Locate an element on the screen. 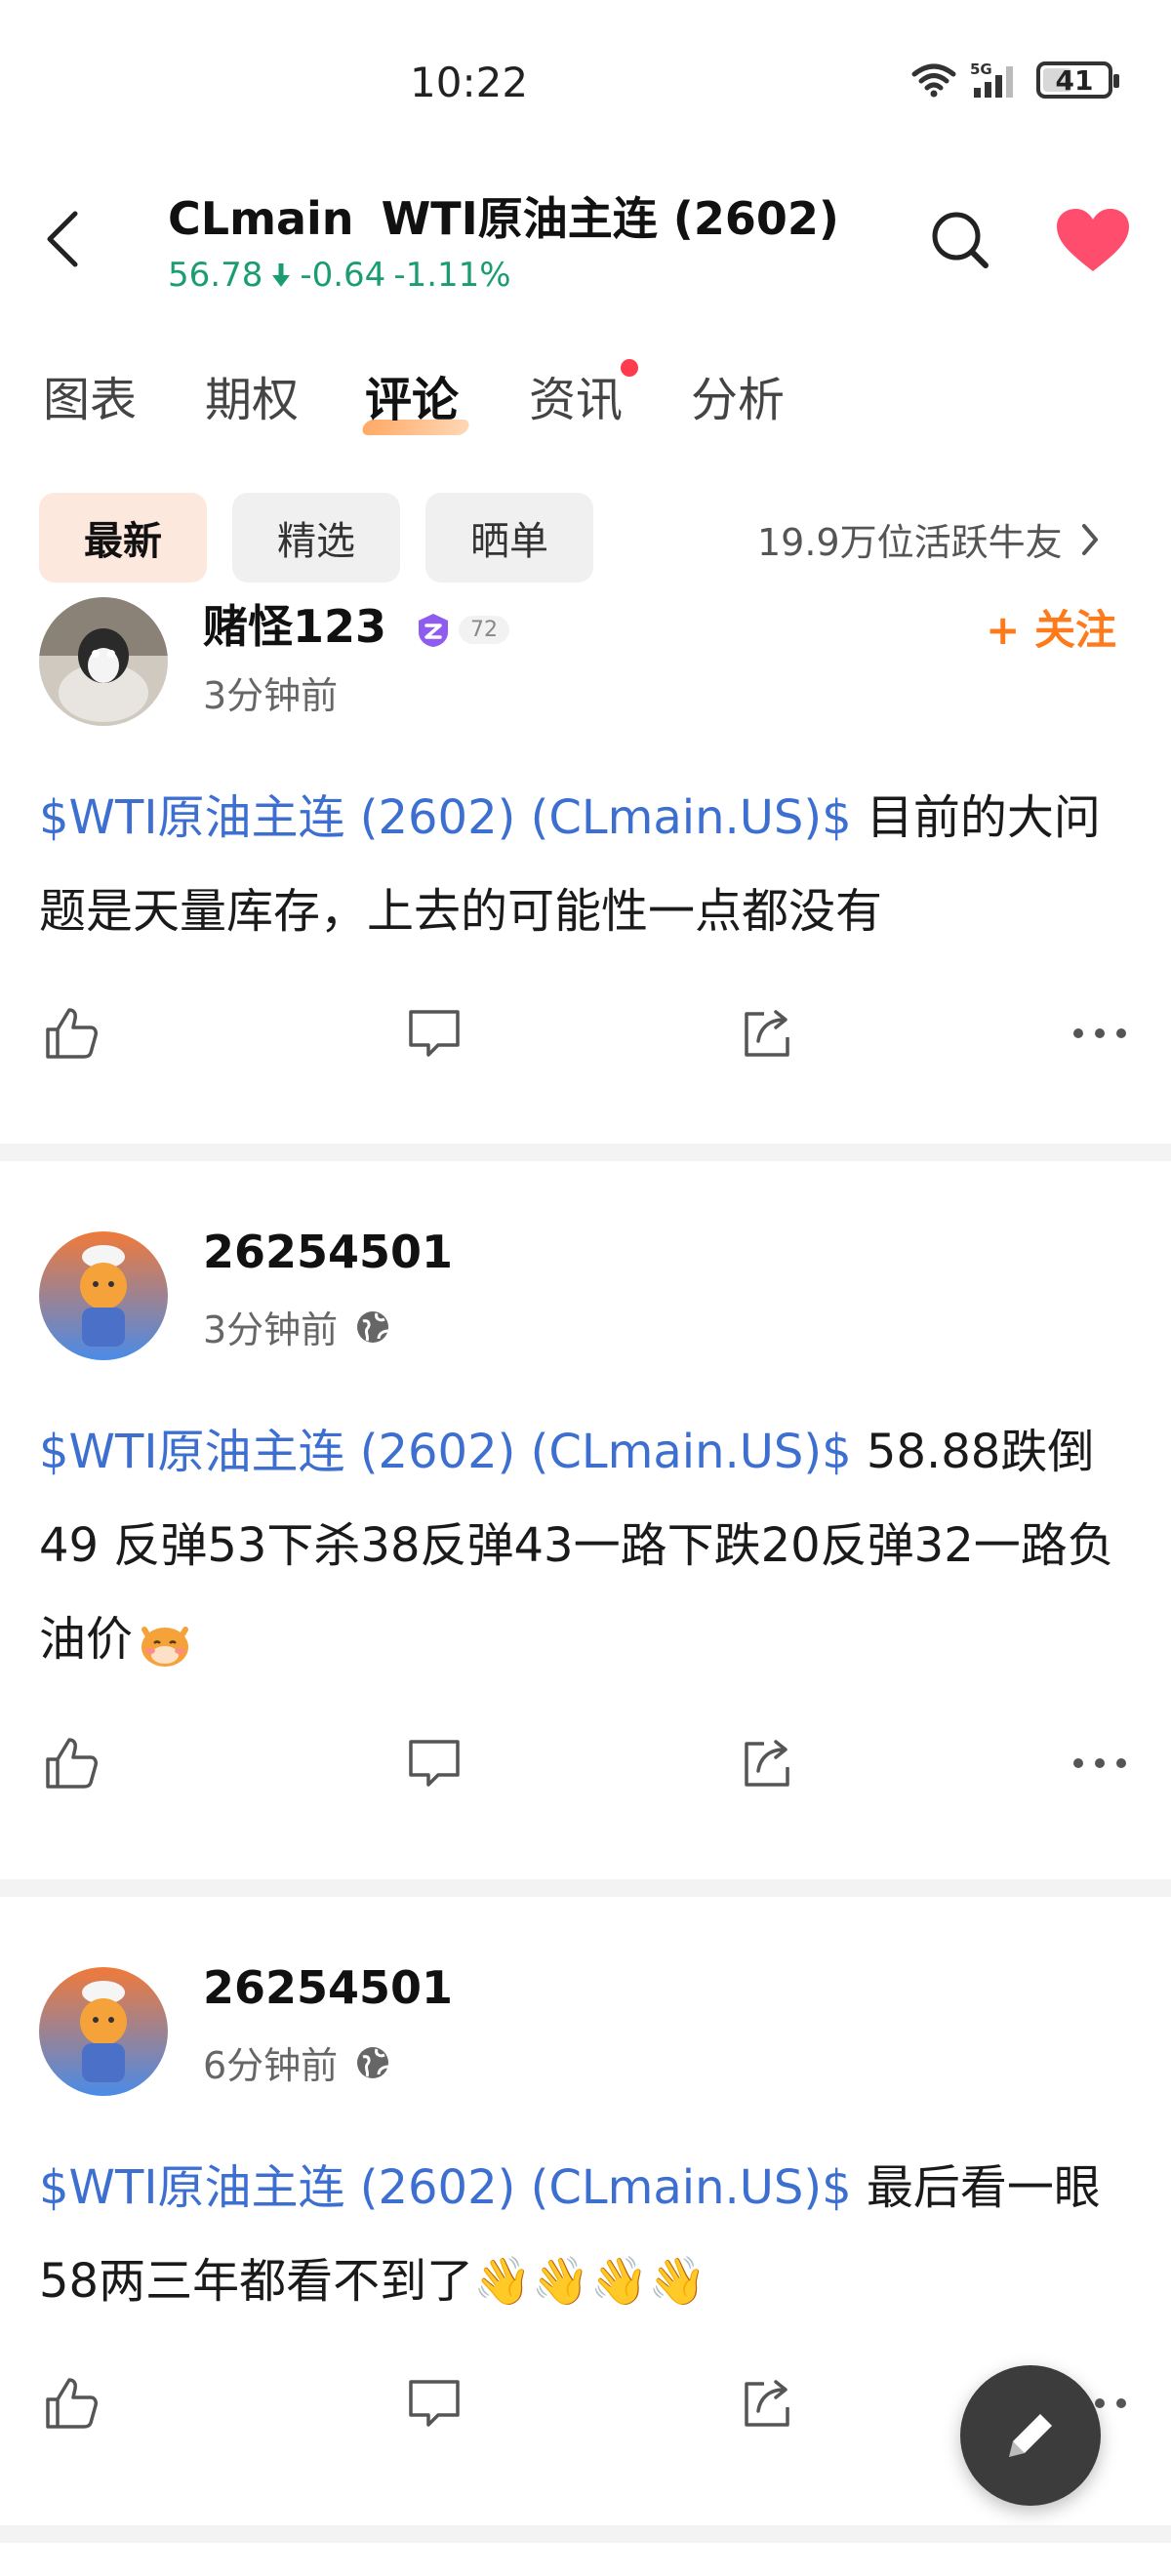 Image resolution: width=1171 pixels, height=2576 pixels. tab-bar: 图表 期权 评论 资讯 分析 is located at coordinates (585, 400).